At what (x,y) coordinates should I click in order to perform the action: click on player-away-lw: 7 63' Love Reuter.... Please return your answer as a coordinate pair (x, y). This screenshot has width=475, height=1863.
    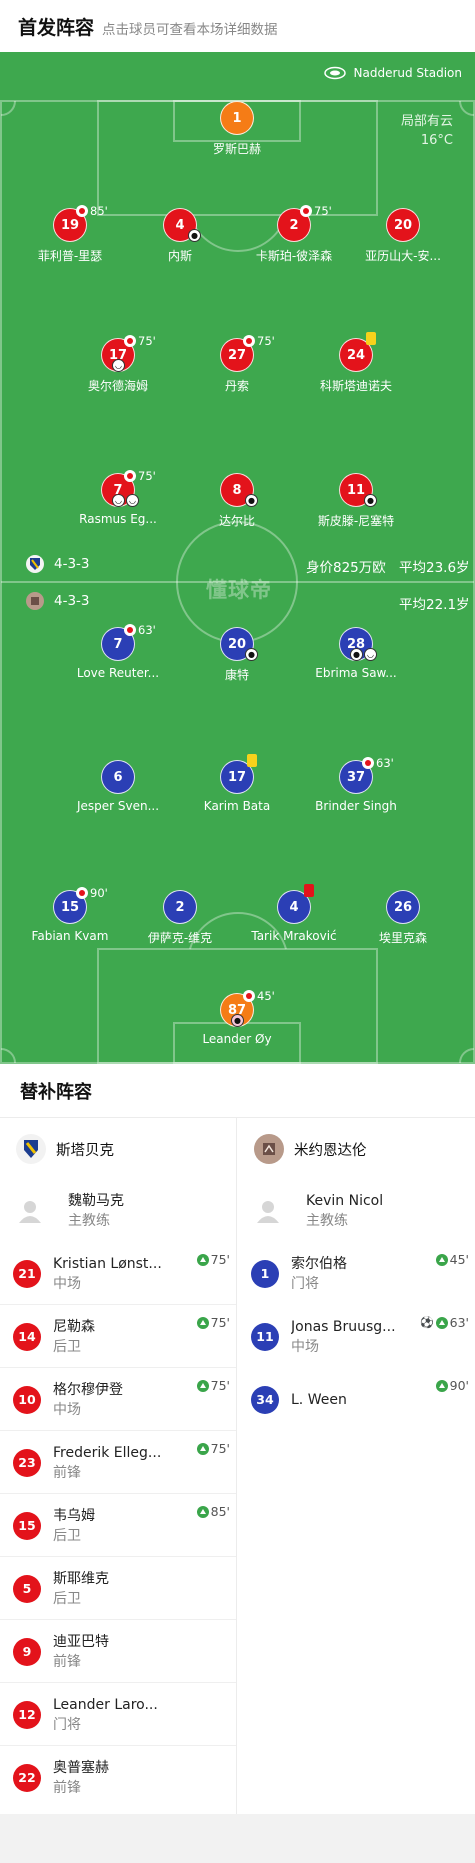
    Looking at the image, I should click on (118, 651).